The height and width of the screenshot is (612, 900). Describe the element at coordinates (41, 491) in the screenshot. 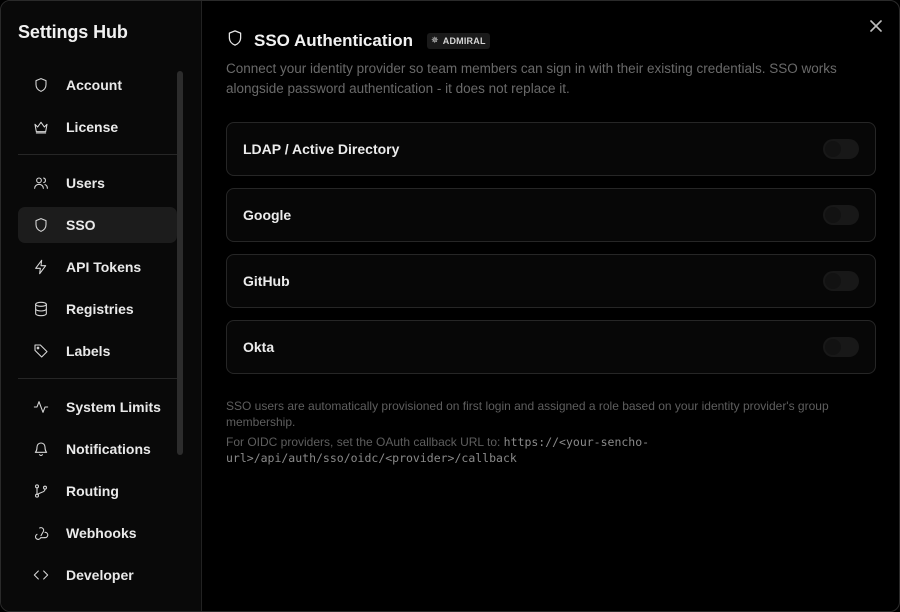

I see `git-branch-icon` at that location.